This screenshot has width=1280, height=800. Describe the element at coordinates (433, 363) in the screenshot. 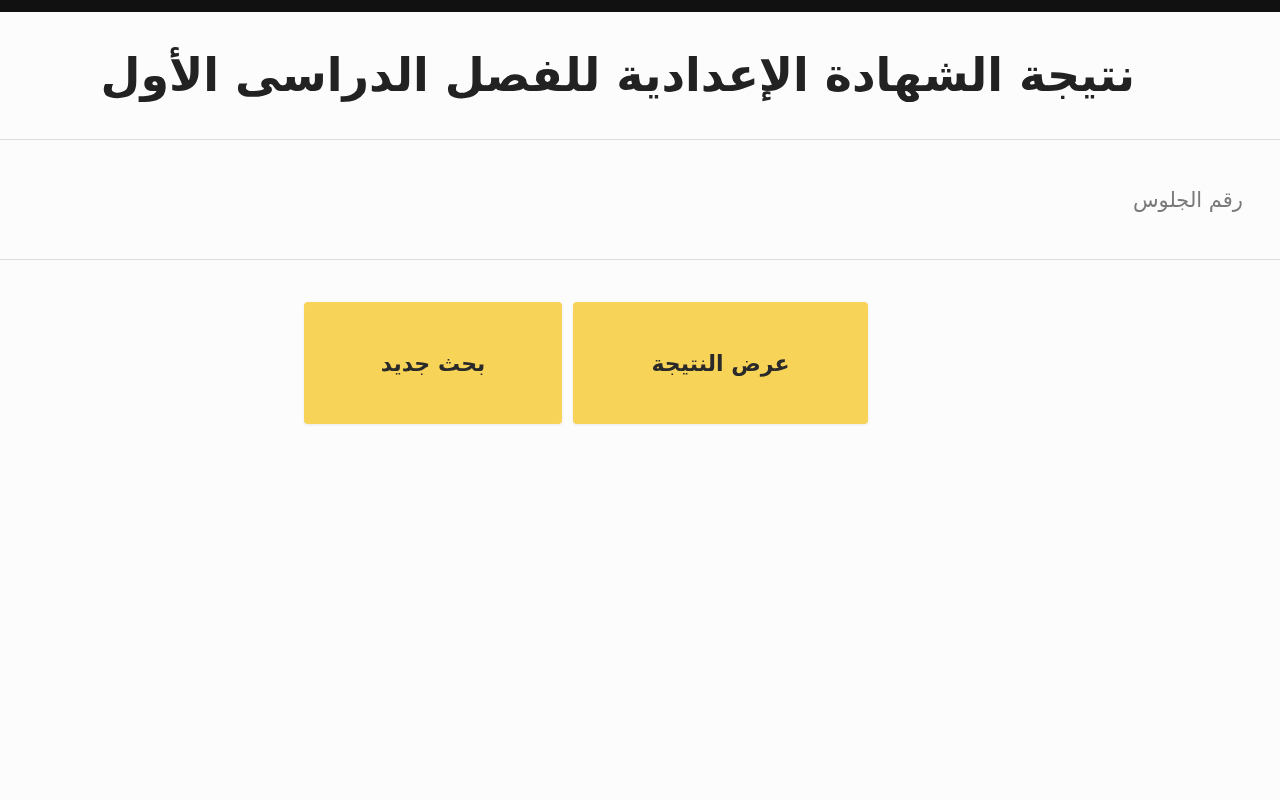

I see `new-search-button: بحث جديد` at that location.